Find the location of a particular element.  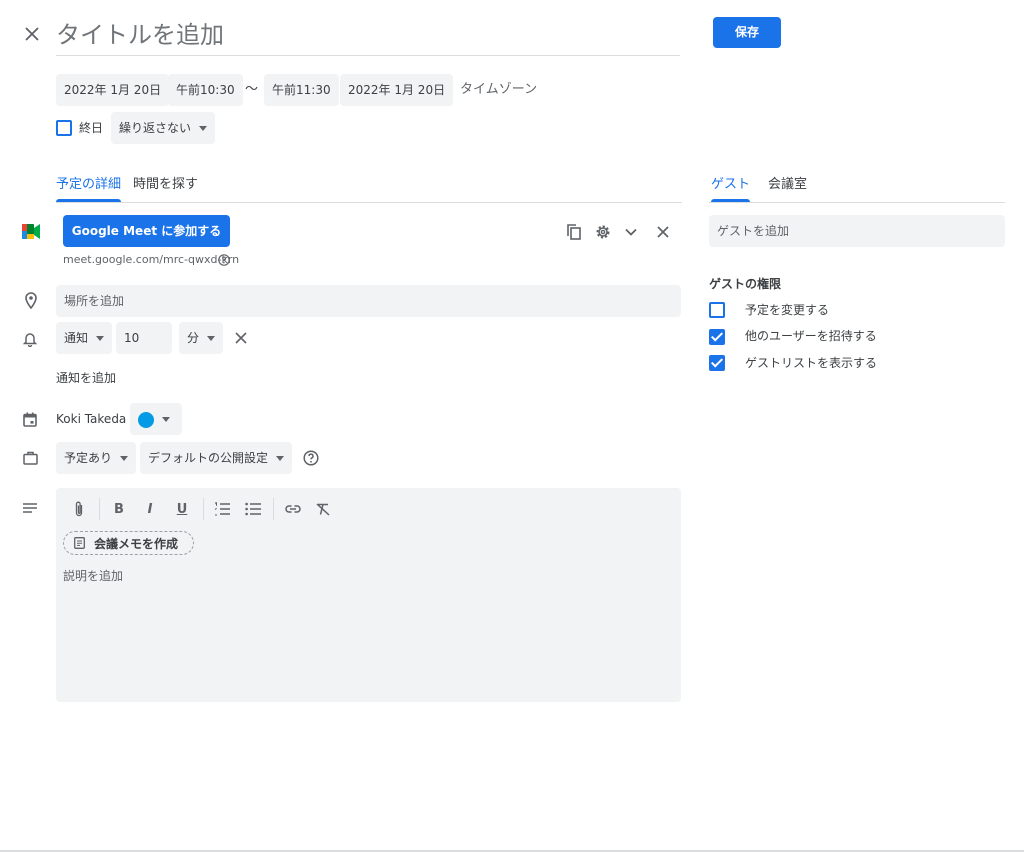

tab-guests: ゲスト is located at coordinates (731, 185).